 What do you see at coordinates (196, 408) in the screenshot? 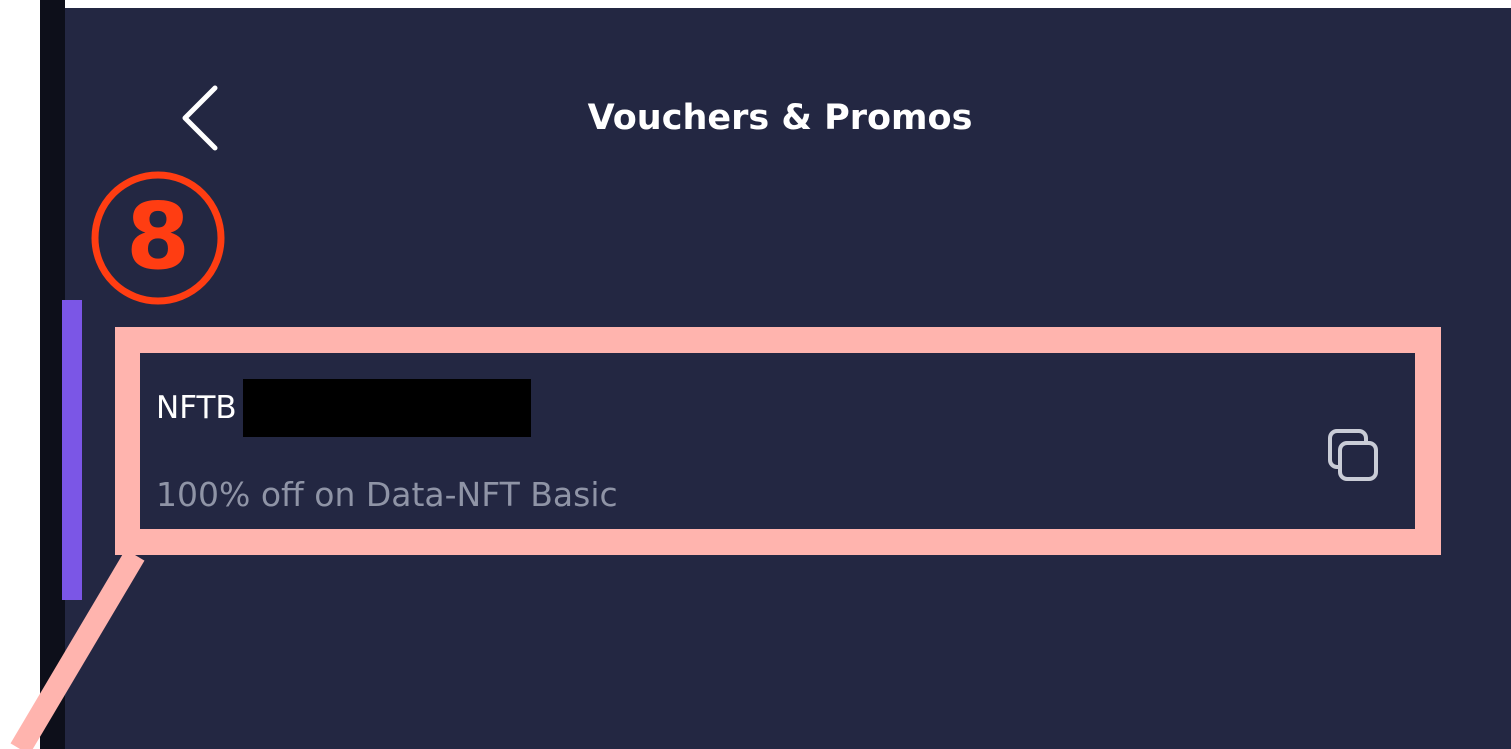
I see `voucher-code: NFTB` at bounding box center [196, 408].